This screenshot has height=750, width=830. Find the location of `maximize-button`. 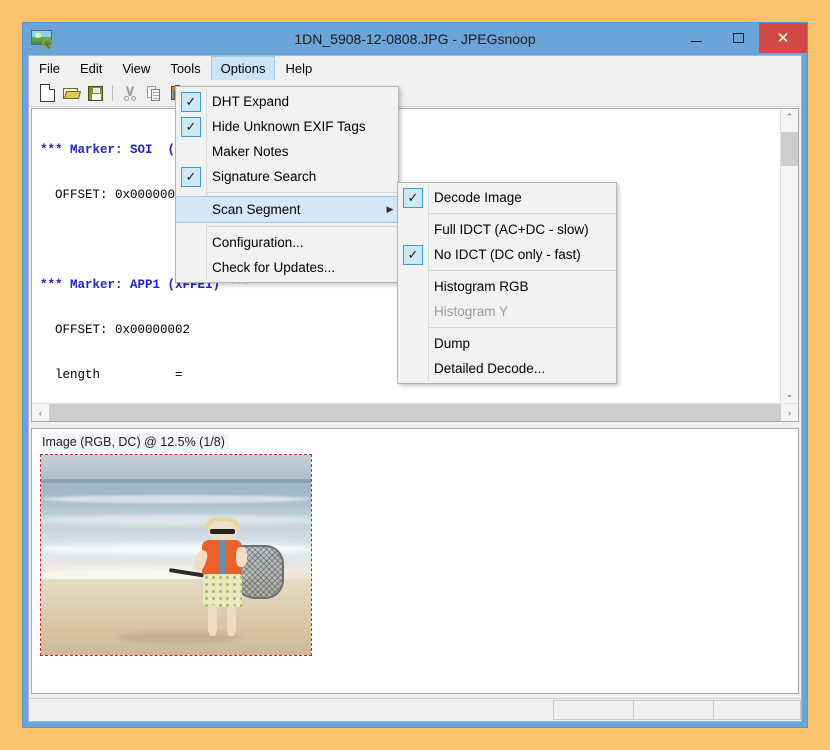

maximize-button is located at coordinates (738, 38).